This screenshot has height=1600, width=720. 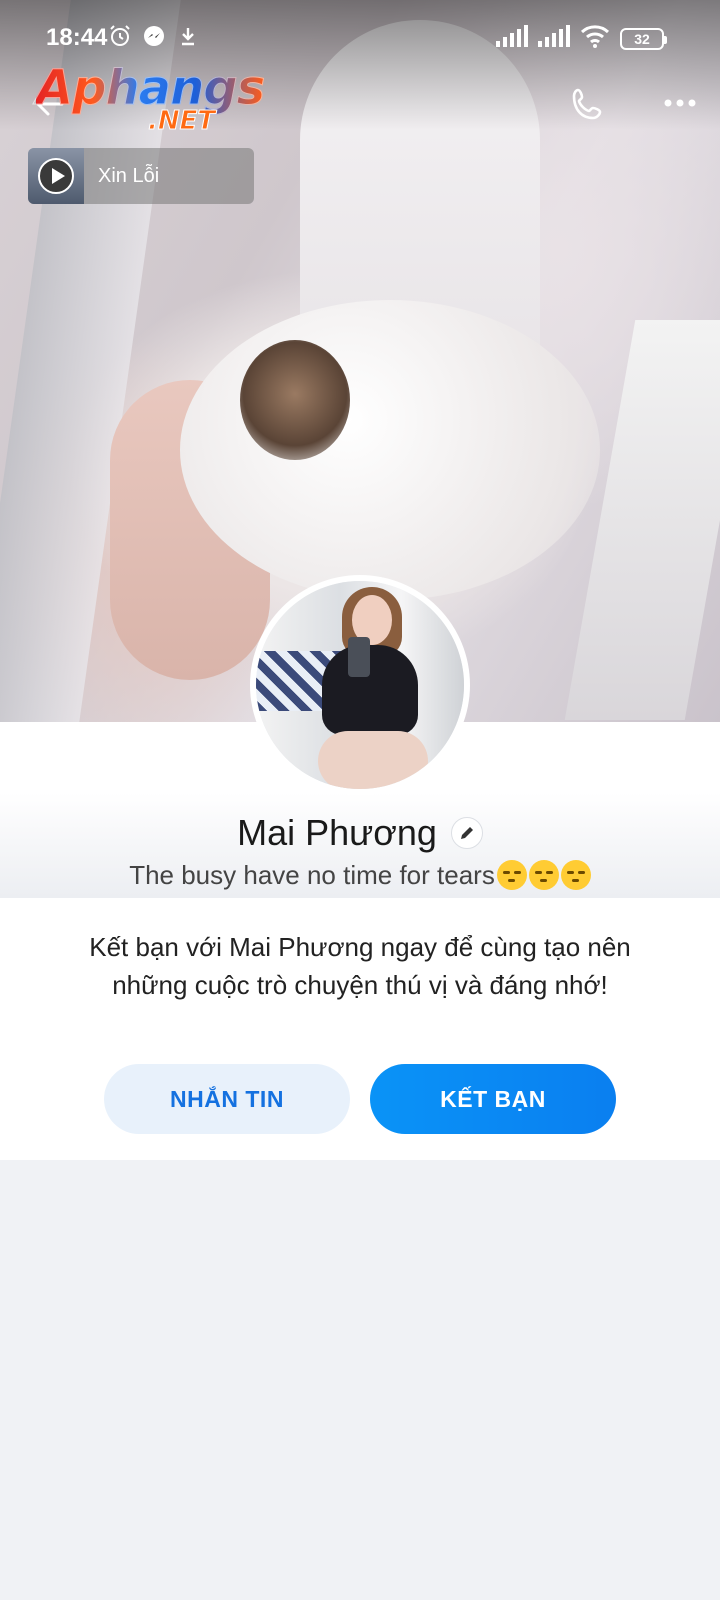 I want to click on avatar-photo, so click(x=360, y=685).